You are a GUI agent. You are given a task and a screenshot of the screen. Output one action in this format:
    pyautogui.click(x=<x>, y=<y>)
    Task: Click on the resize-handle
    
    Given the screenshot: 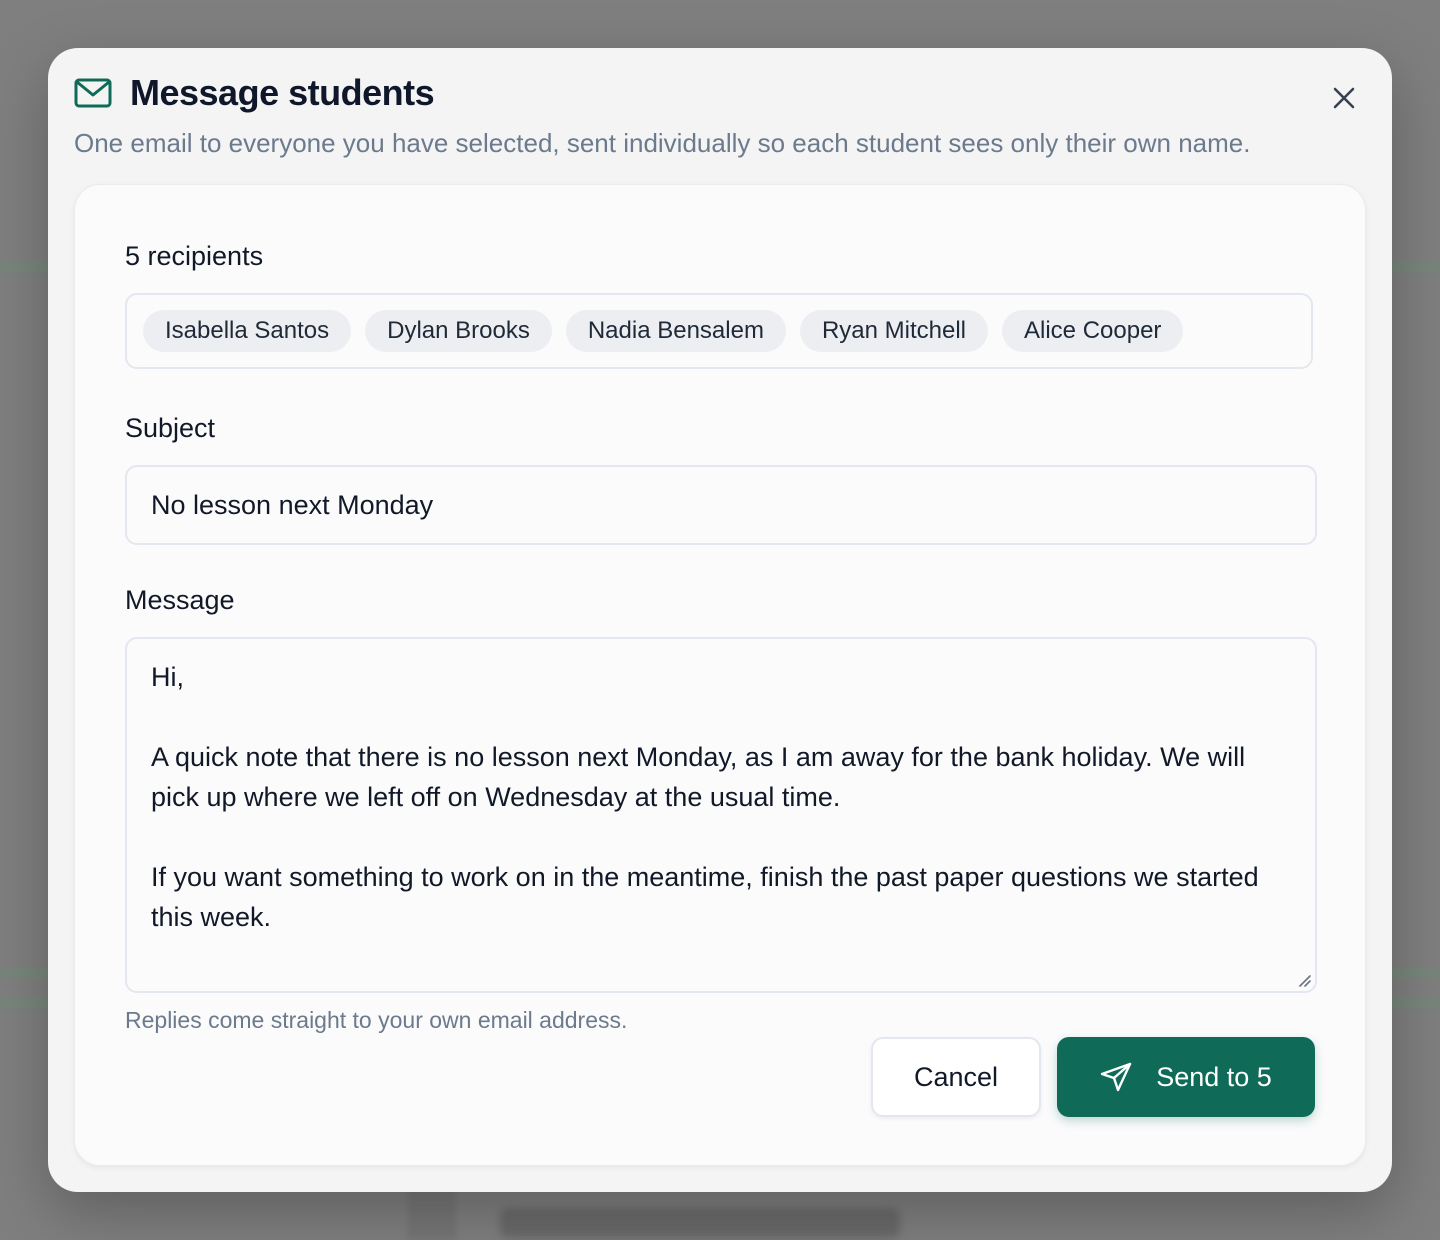 What is the action you would take?
    pyautogui.click(x=1304, y=980)
    